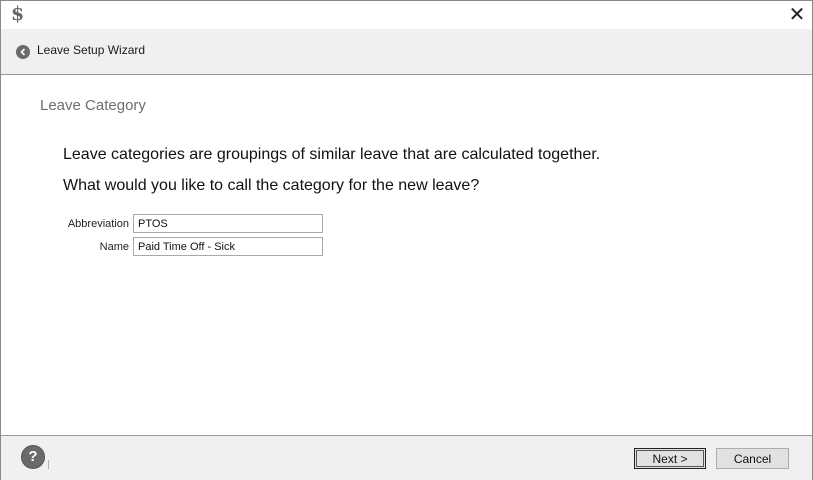 This screenshot has width=813, height=480. Describe the element at coordinates (406, 457) in the screenshot. I see `wizard-footer: ? Next > Cancel` at that location.